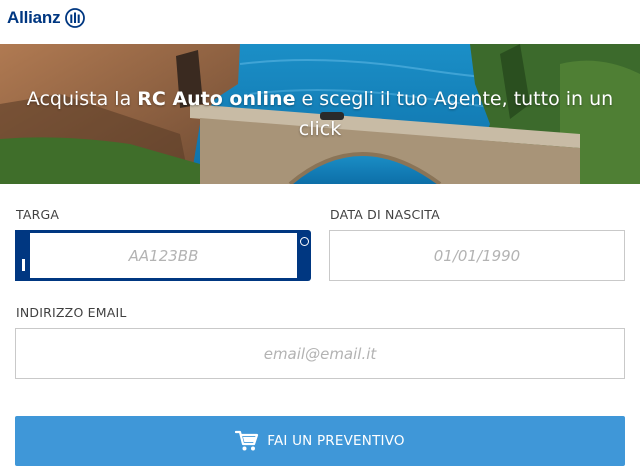 This screenshot has height=476, width=640. Describe the element at coordinates (22, 255) in the screenshot. I see `eu-flag-icon` at that location.